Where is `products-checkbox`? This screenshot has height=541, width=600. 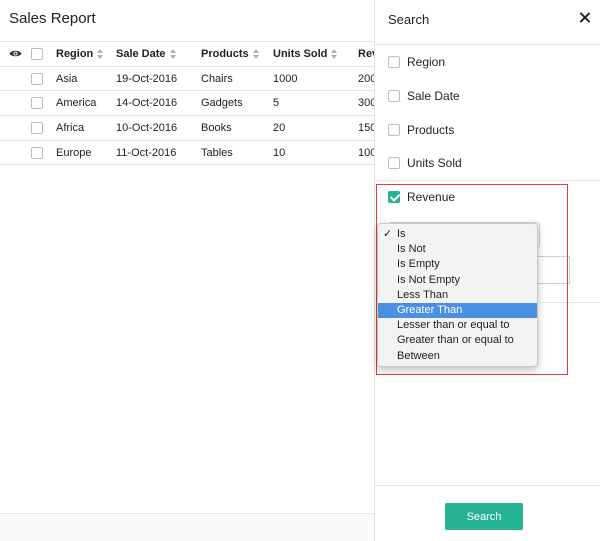
products-checkbox is located at coordinates (394, 130).